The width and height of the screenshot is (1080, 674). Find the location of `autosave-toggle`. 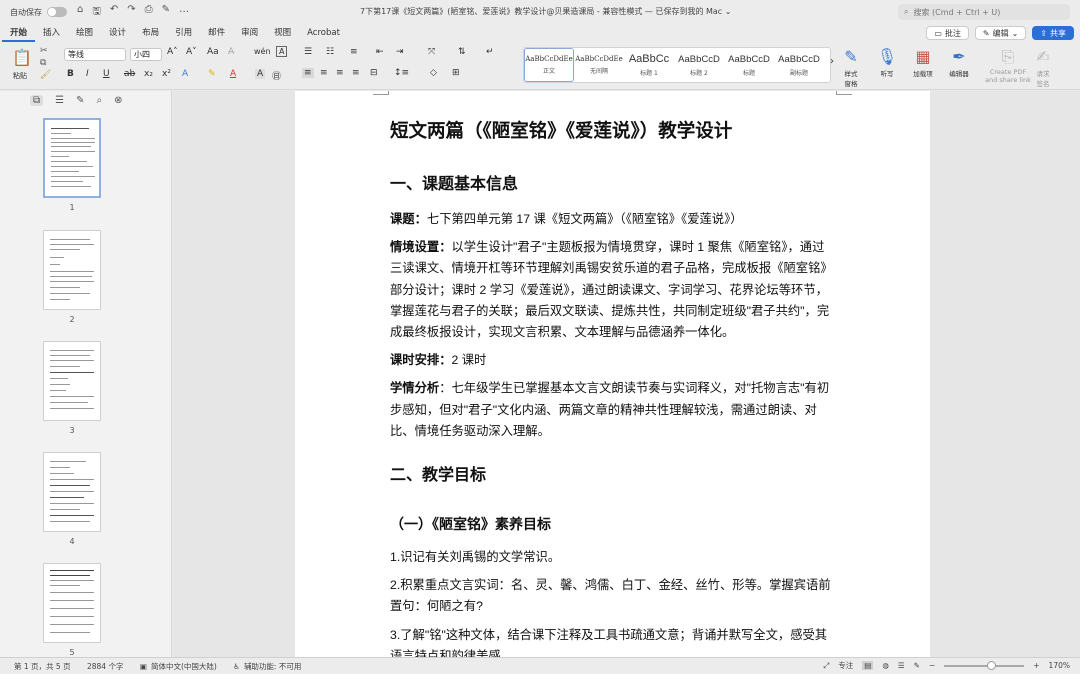

autosave-toggle is located at coordinates (57, 12).